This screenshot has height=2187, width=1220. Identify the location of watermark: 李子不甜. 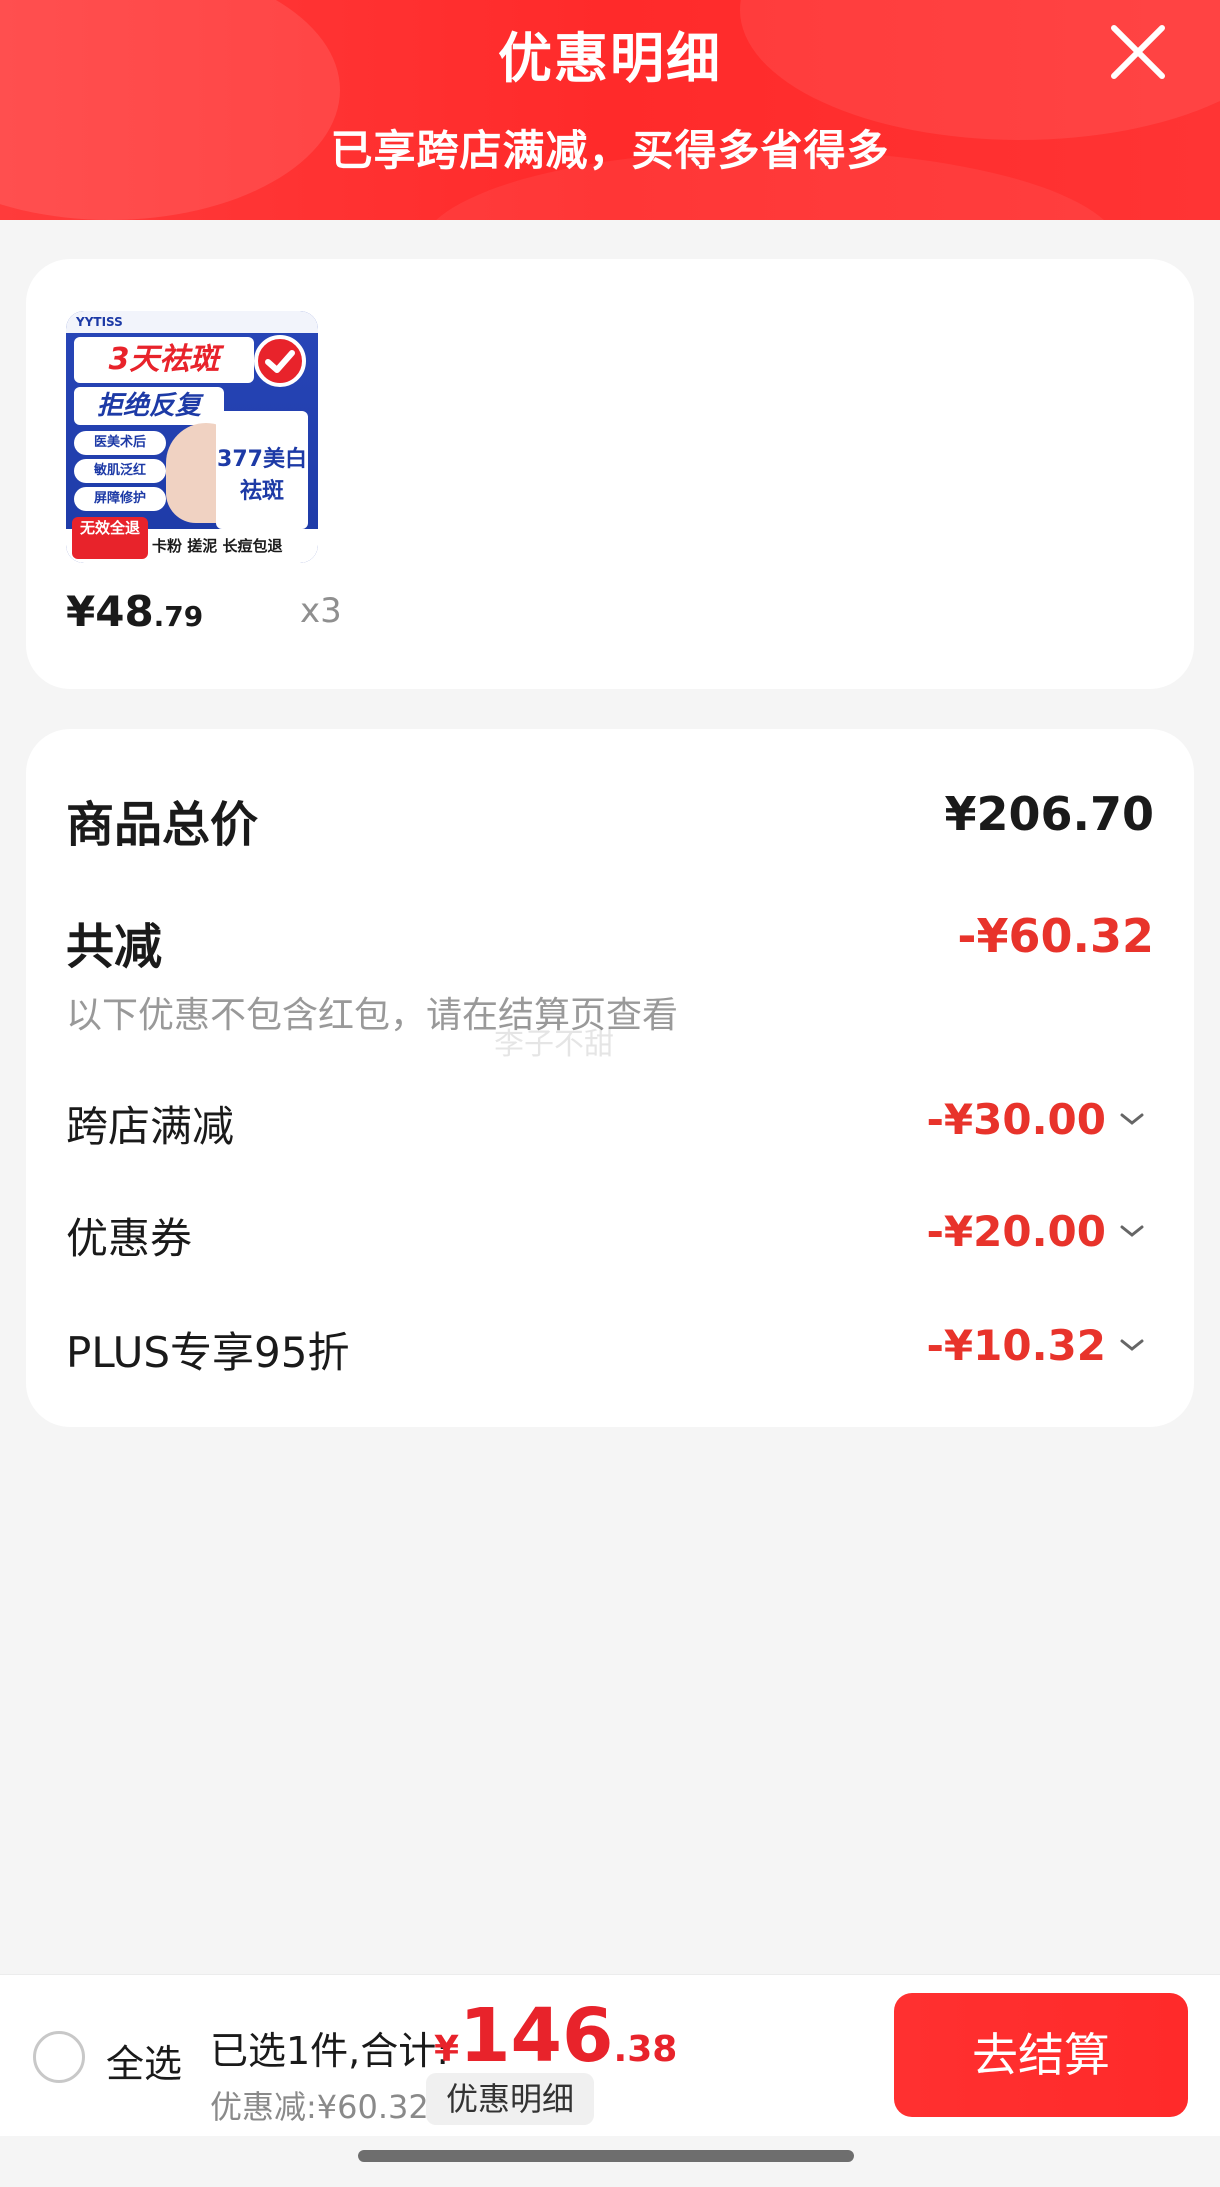
(554, 1044).